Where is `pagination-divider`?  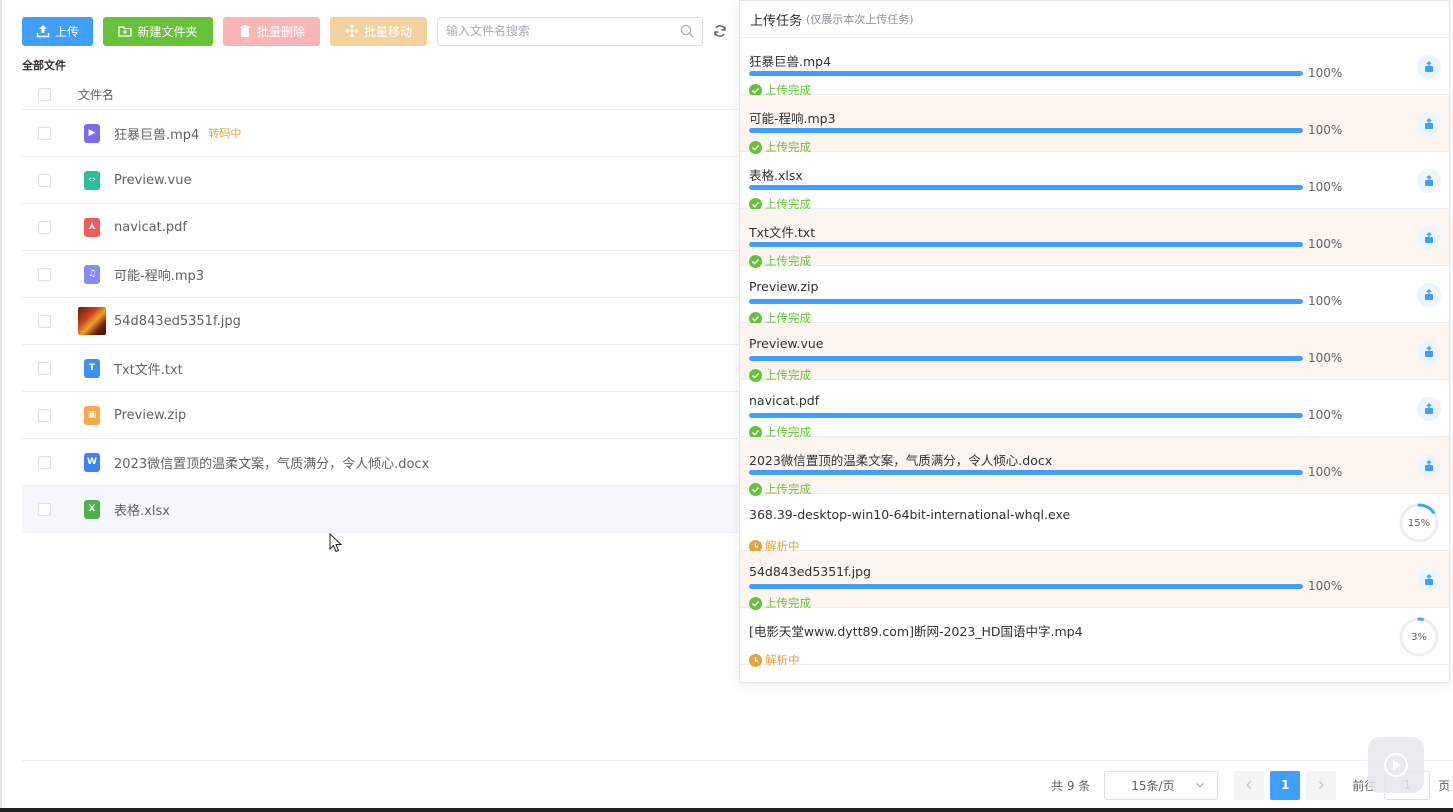
pagination-divider is located at coordinates (737, 760).